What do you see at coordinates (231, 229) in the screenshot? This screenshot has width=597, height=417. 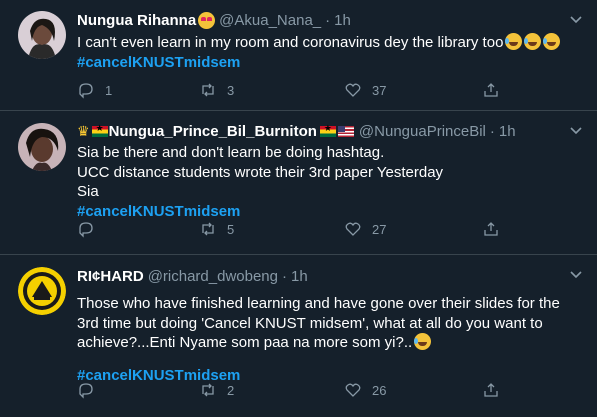 I see `retweet-count: 5` at bounding box center [231, 229].